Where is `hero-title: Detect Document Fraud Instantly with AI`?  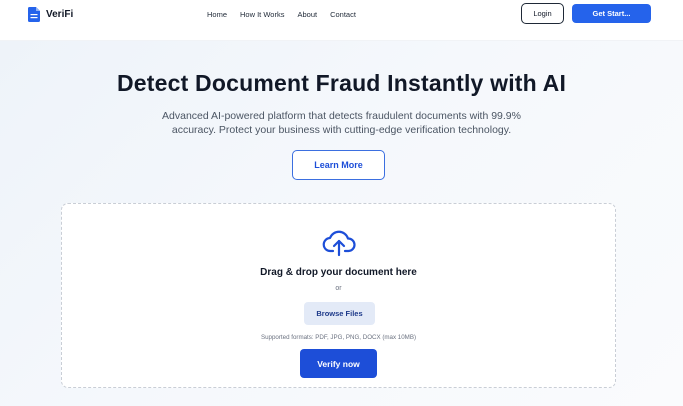
hero-title: Detect Document Fraud Instantly with AI is located at coordinates (341, 83).